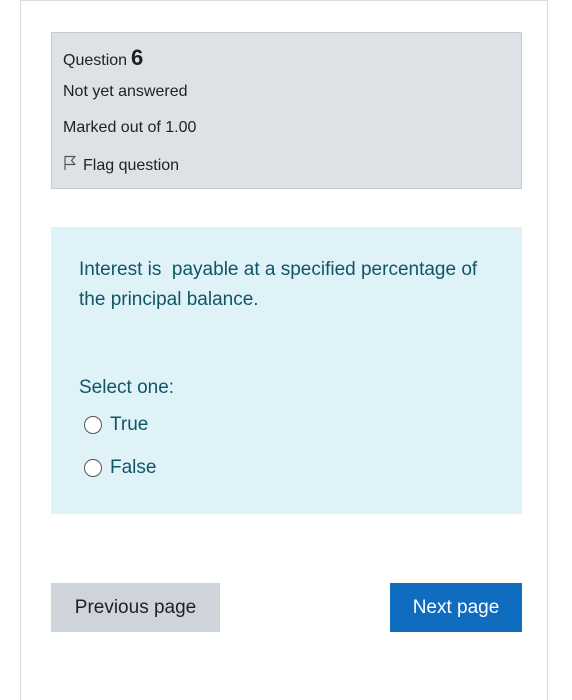 The height and width of the screenshot is (700, 572). What do you see at coordinates (93, 468) in the screenshot?
I see `radio-false` at bounding box center [93, 468].